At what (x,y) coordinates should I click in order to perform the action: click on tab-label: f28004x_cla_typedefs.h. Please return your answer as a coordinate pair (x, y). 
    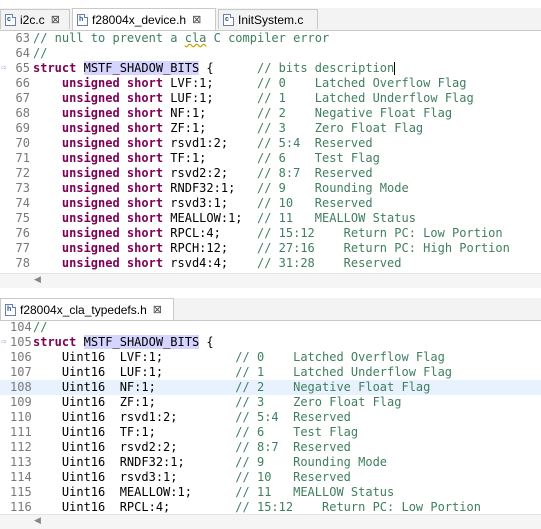
    Looking at the image, I should click on (83, 309).